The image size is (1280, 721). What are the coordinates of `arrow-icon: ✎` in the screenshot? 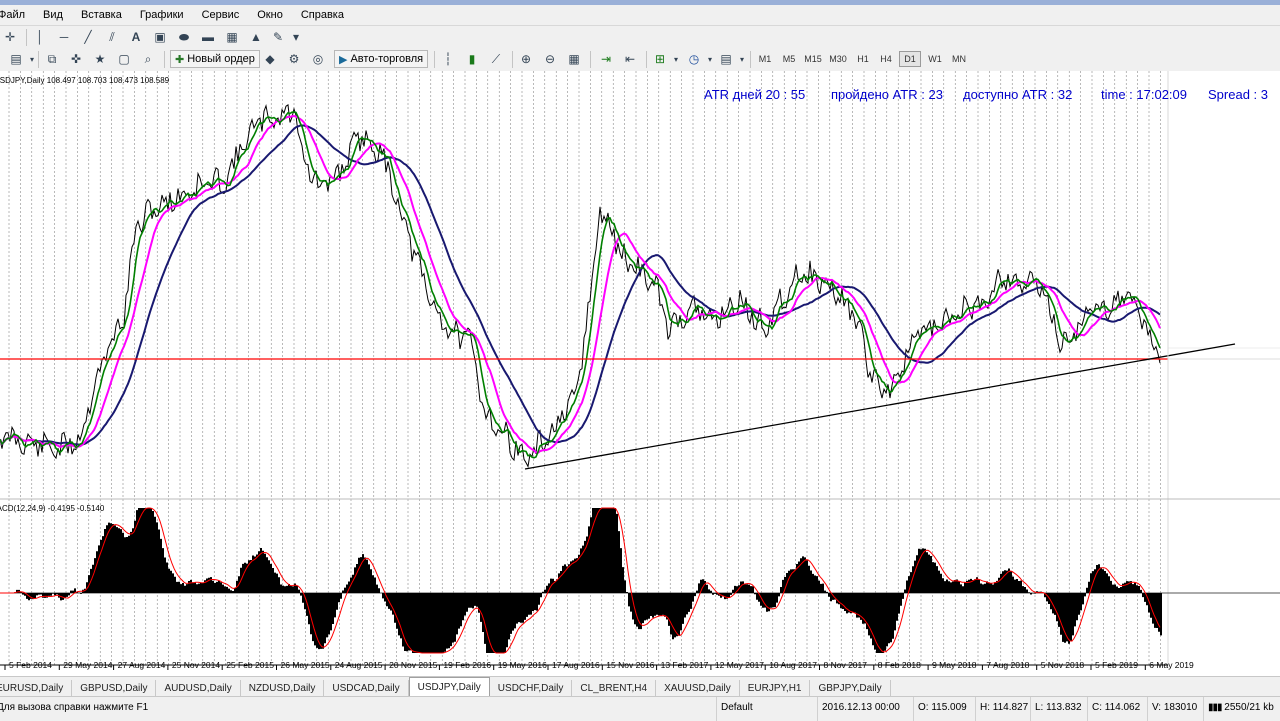 It's located at (278, 37).